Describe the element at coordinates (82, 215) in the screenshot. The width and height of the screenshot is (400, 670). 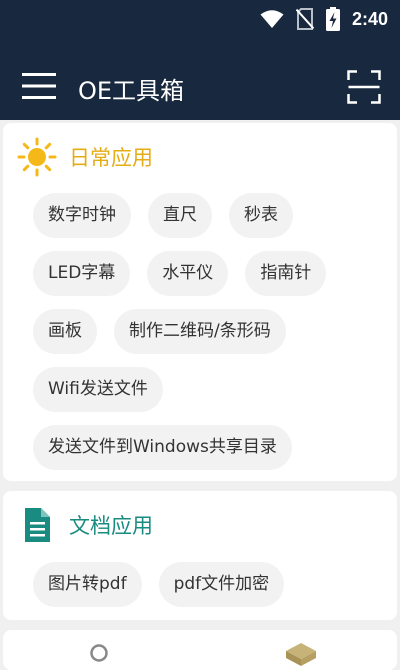
I see `digital-clock-button: 数字时钟` at that location.